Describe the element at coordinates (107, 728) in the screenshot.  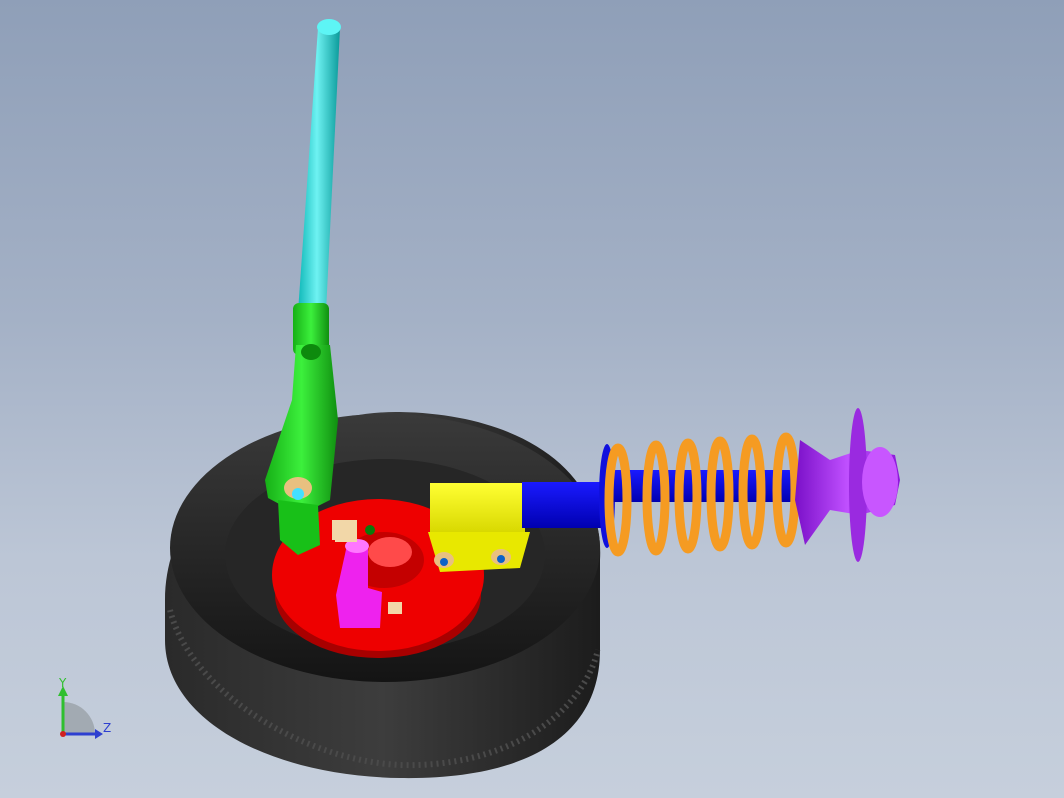
I see `z-axis-label: Z` at that location.